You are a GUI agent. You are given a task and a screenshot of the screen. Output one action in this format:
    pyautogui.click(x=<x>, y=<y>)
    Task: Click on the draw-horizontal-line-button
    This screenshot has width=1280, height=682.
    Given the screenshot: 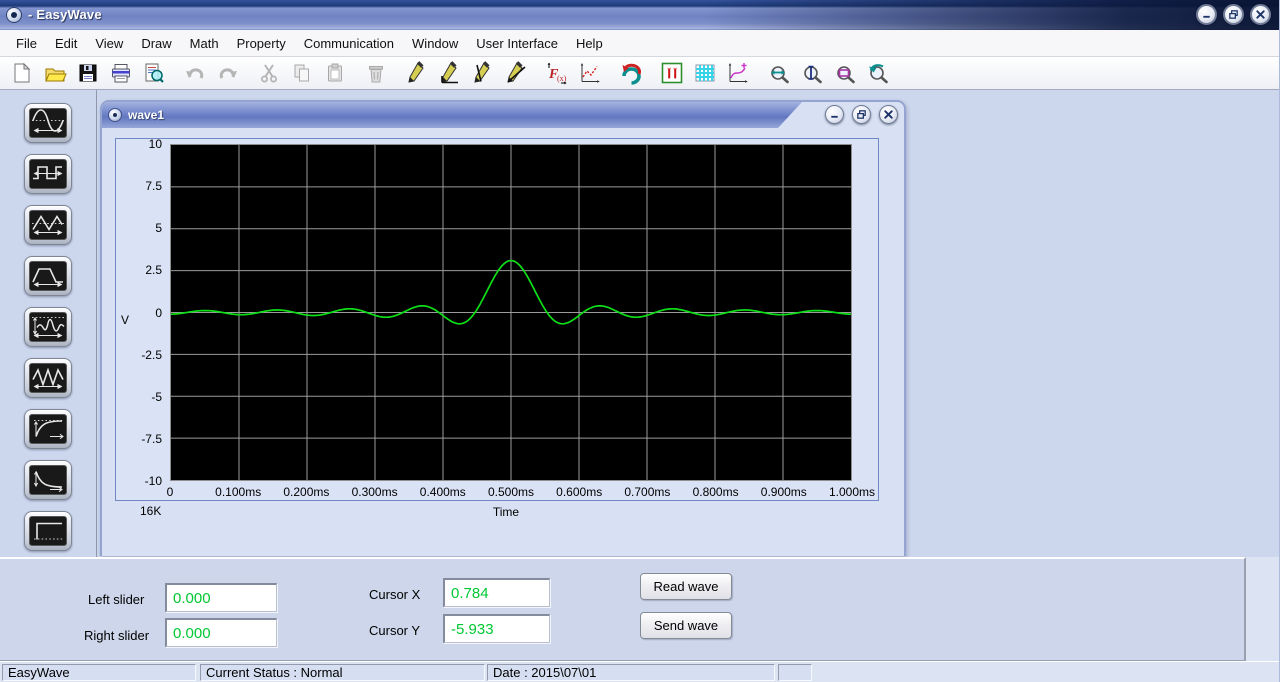 What is the action you would take?
    pyautogui.click(x=449, y=73)
    